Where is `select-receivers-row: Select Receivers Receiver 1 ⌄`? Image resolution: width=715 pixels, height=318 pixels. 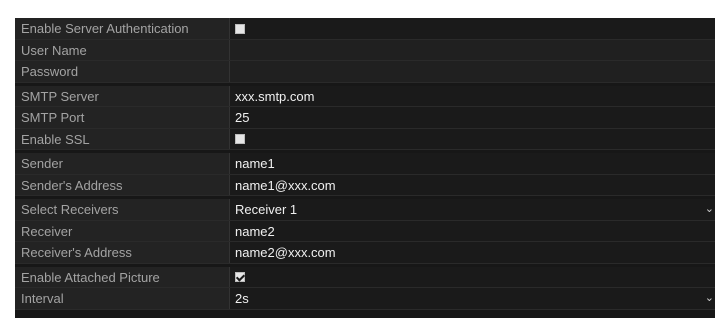
select-receivers-row: Select Receivers Receiver 1 ⌄ is located at coordinates (365, 210).